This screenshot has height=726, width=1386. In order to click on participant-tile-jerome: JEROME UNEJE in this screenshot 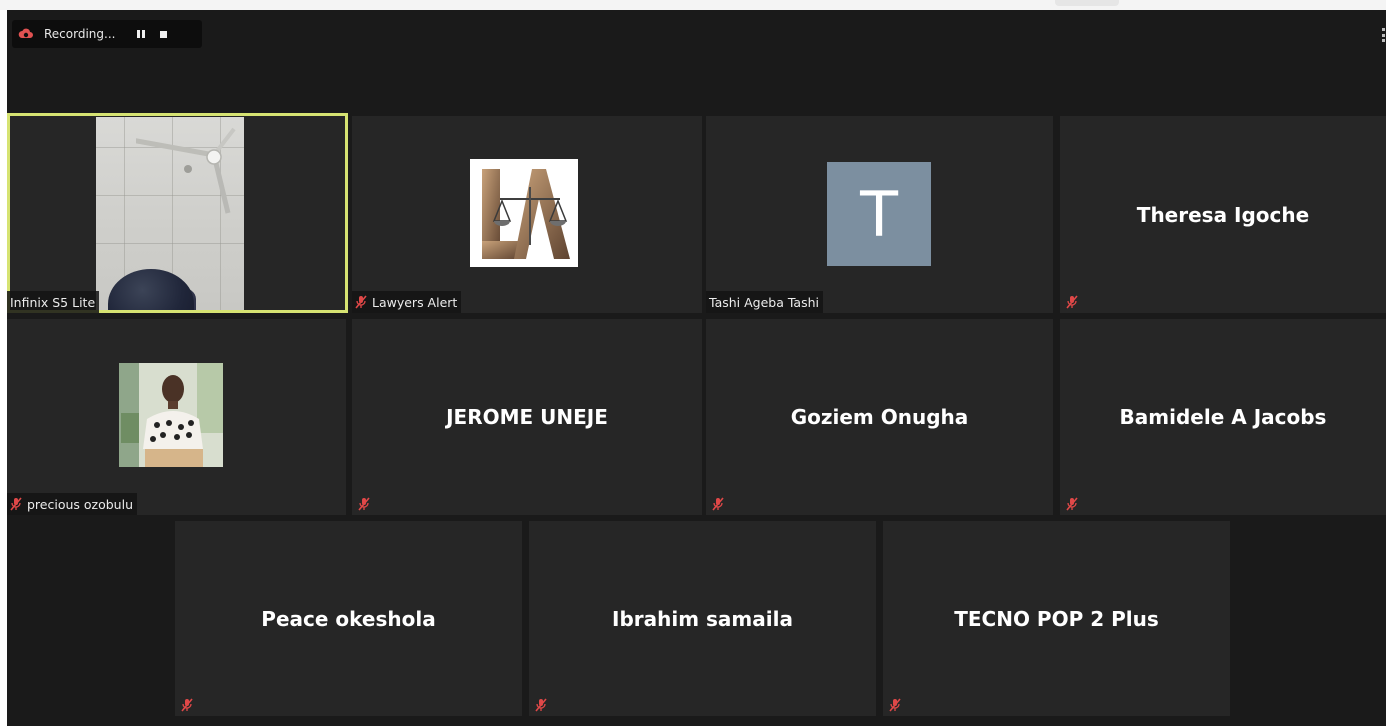, I will do `click(527, 417)`.